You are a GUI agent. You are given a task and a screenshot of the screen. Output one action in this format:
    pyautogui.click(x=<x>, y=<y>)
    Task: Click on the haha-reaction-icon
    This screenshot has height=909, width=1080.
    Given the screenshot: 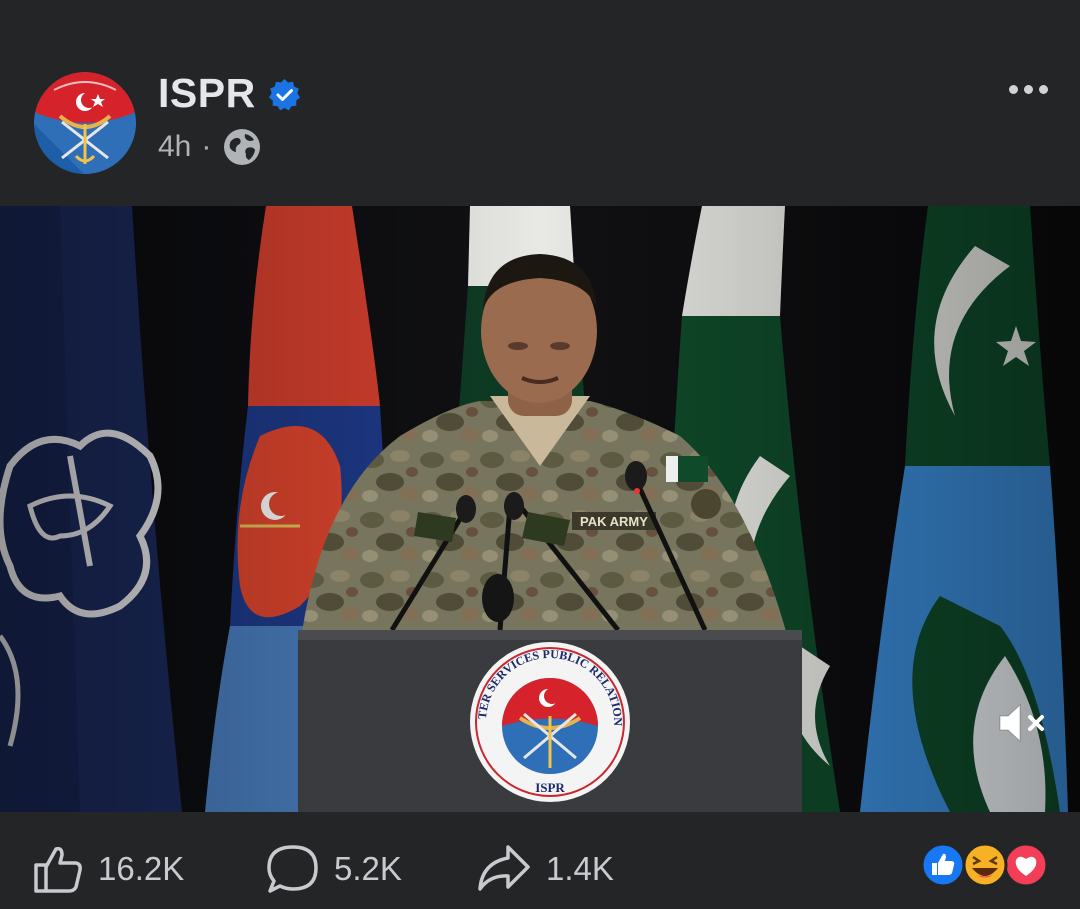 What is the action you would take?
    pyautogui.click(x=985, y=865)
    